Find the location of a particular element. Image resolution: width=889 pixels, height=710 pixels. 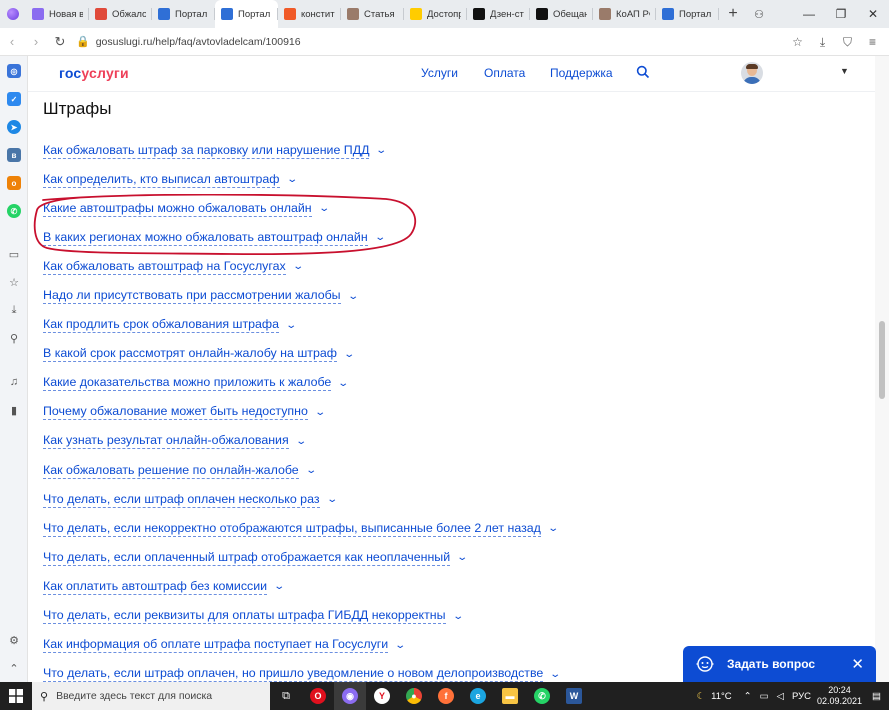

favorites-icon: ☆ is located at coordinates (14, 282).